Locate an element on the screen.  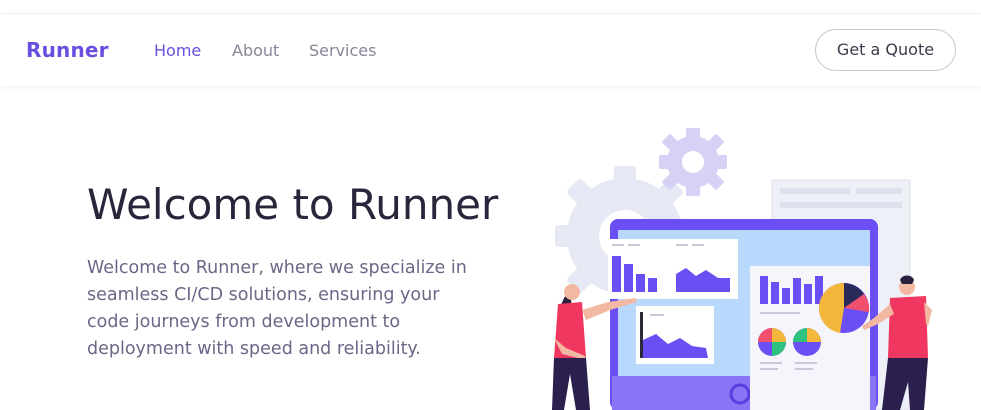
nav-link-services: Services is located at coordinates (342, 50).